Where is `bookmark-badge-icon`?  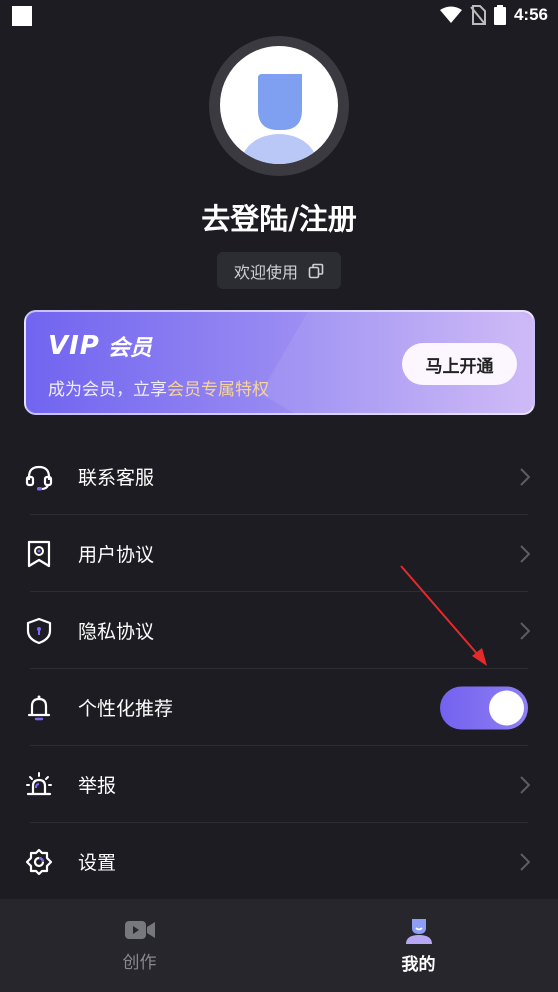 bookmark-badge-icon is located at coordinates (39, 554).